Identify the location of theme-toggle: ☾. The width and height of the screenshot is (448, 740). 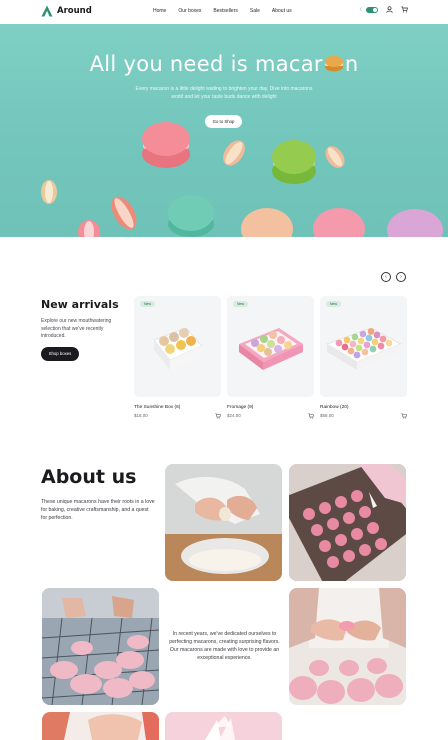
(368, 9).